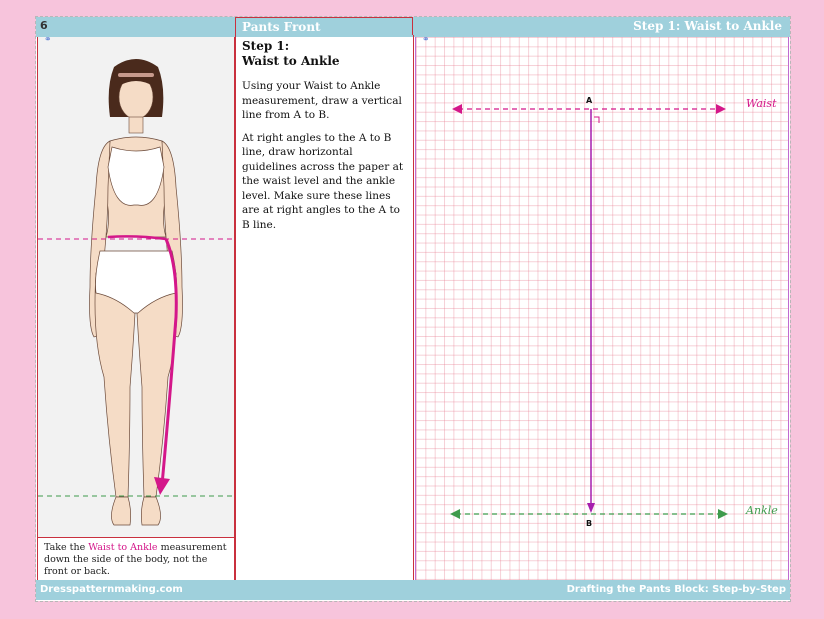 Image resolution: width=824 pixels, height=619 pixels. I want to click on step-heading: Step 1: Waist to Ankle, so click(324, 54).